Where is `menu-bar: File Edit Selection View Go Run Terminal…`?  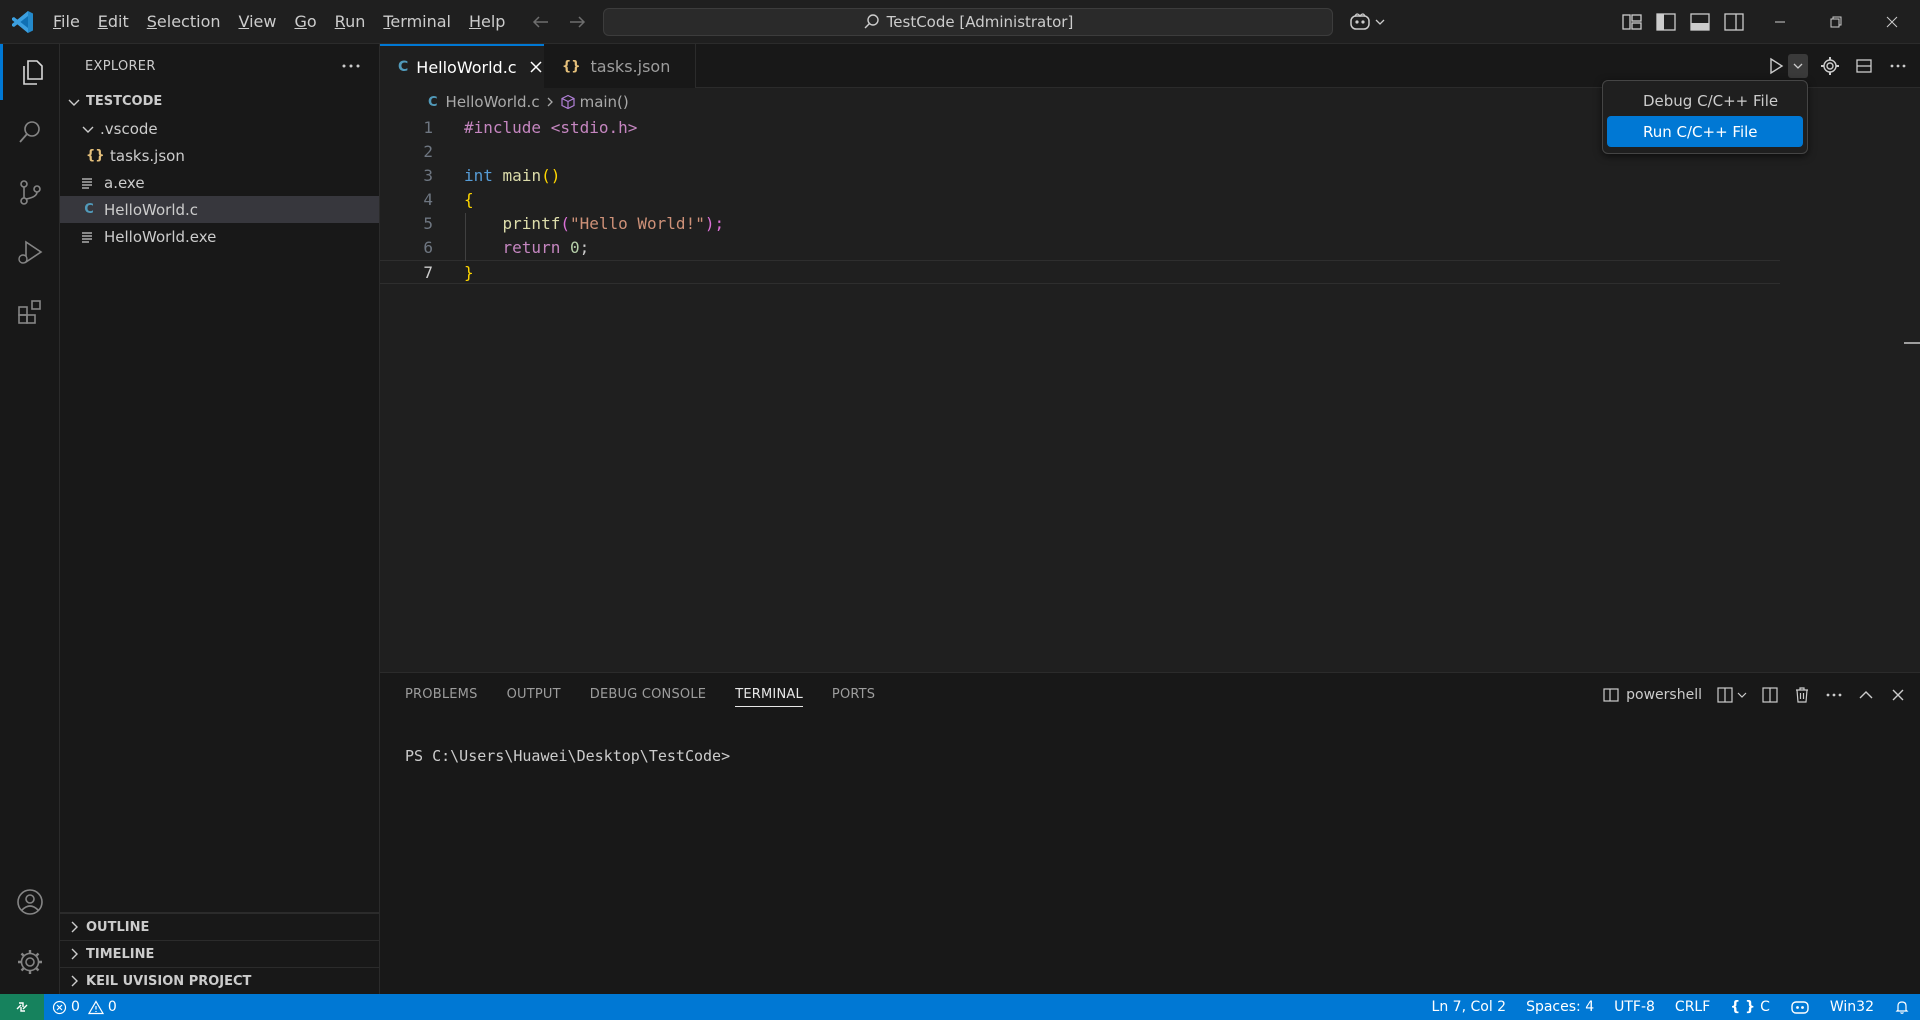 menu-bar: File Edit Selection View Go Run Terminal… is located at coordinates (279, 22).